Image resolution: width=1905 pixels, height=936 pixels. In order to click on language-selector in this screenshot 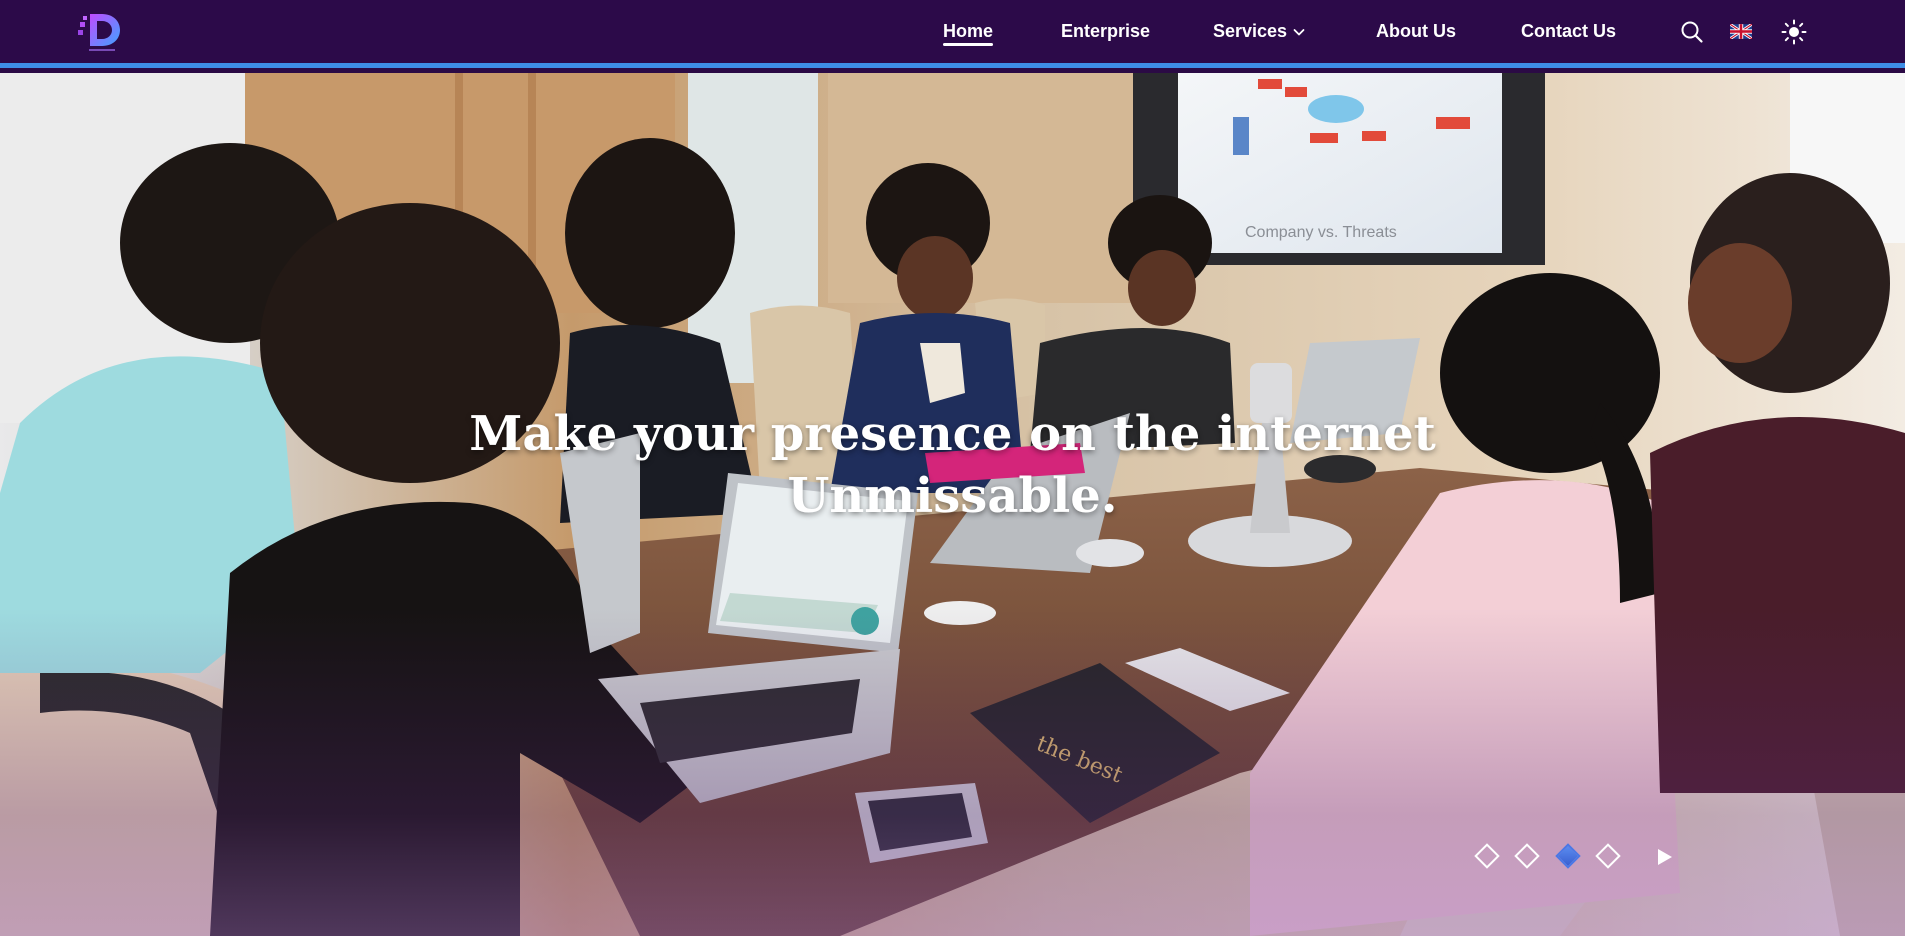, I will do `click(1741, 31)`.